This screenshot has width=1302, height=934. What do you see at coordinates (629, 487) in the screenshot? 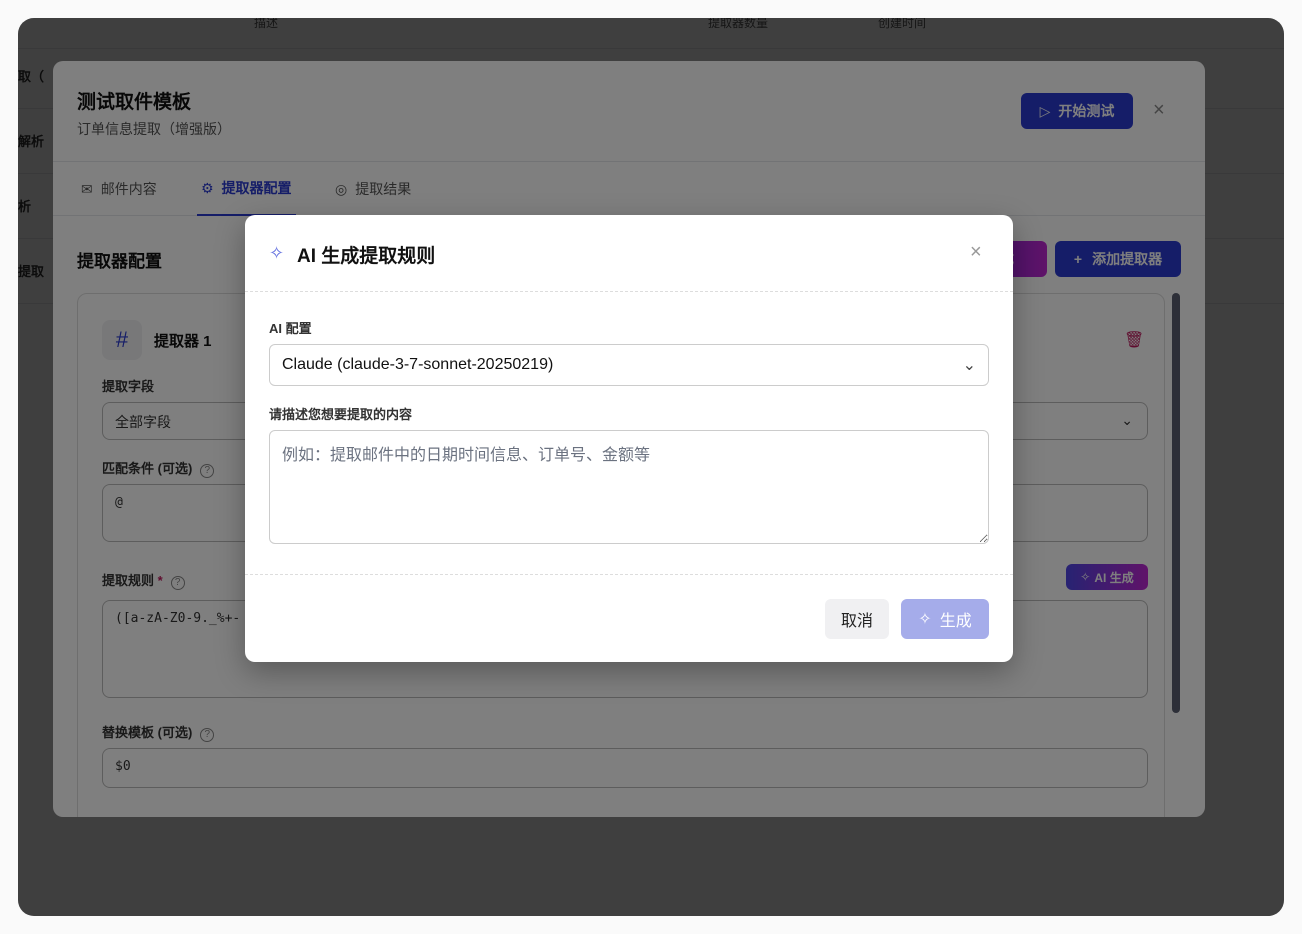
I see `describe-textarea` at bounding box center [629, 487].